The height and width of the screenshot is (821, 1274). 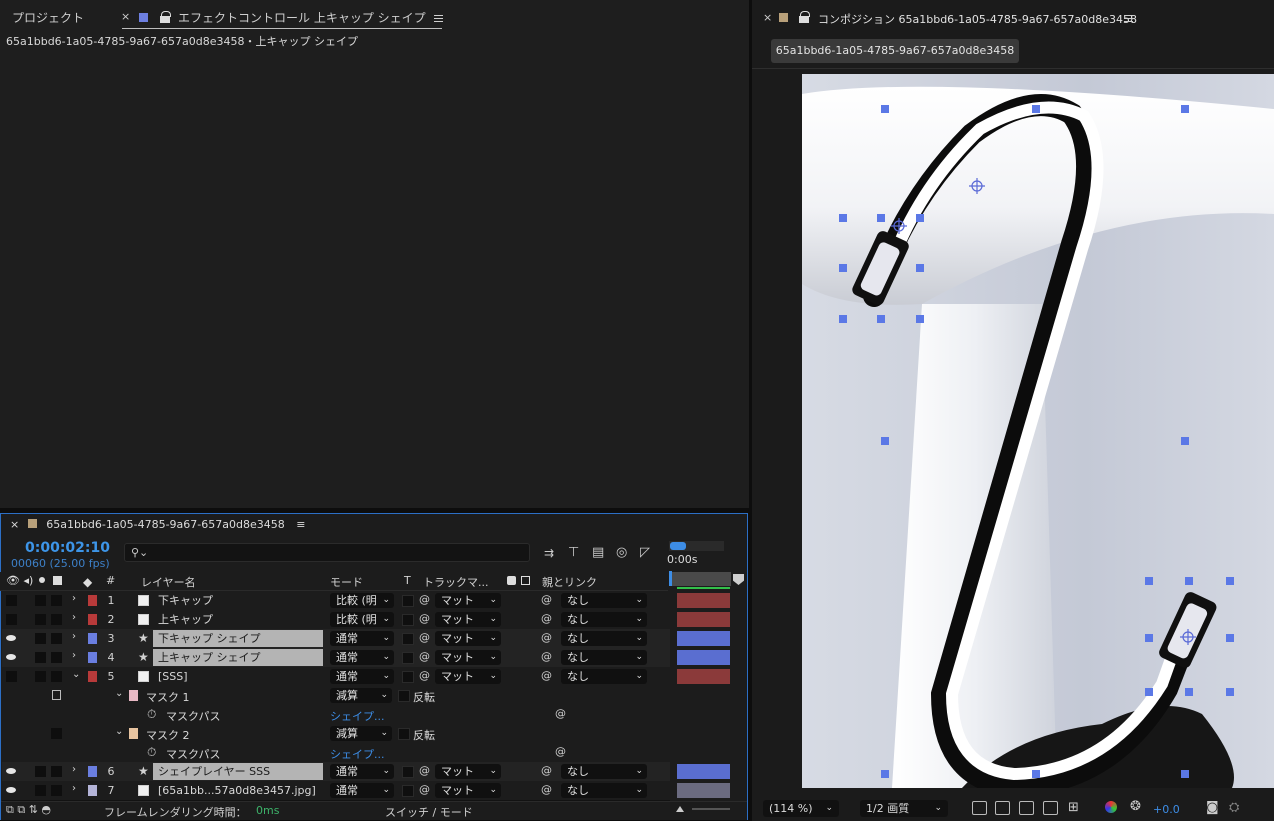 I want to click on color-management-icon: ❂, so click(x=1135, y=806).